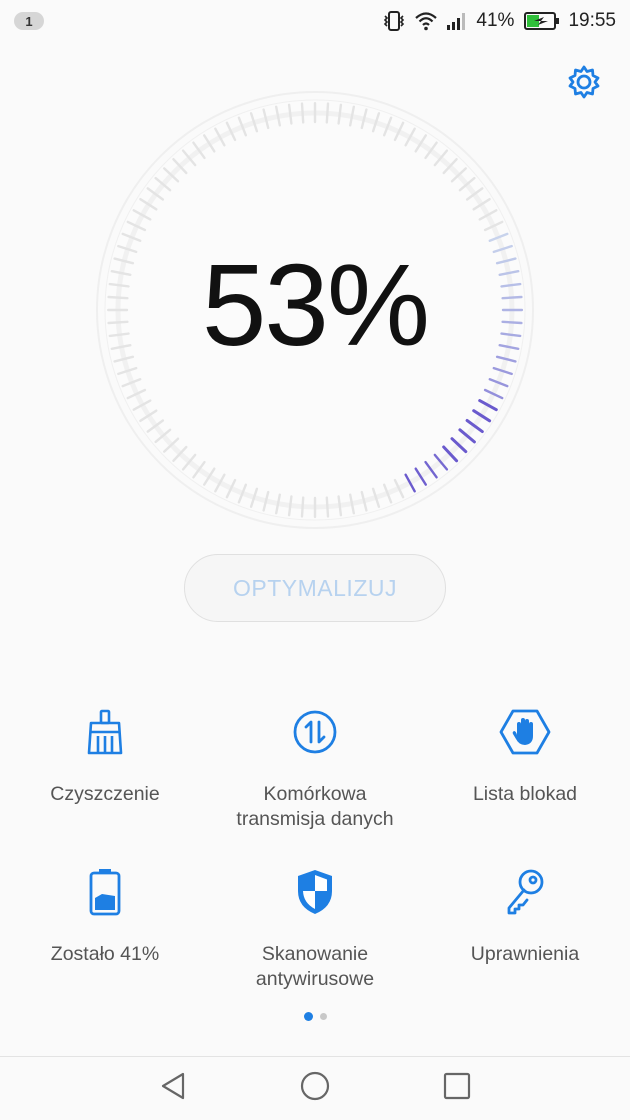 Image resolution: width=630 pixels, height=1120 pixels. Describe the element at coordinates (105, 732) in the screenshot. I see `broom-icon` at that location.